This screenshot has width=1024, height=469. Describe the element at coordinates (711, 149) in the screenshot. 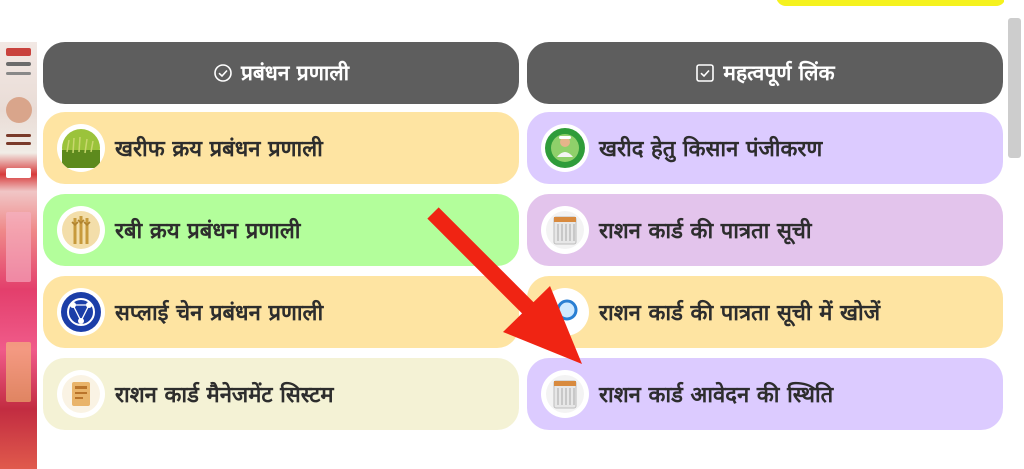

I see `link-label: खरीद हेतु किसान पंजीकरण` at that location.